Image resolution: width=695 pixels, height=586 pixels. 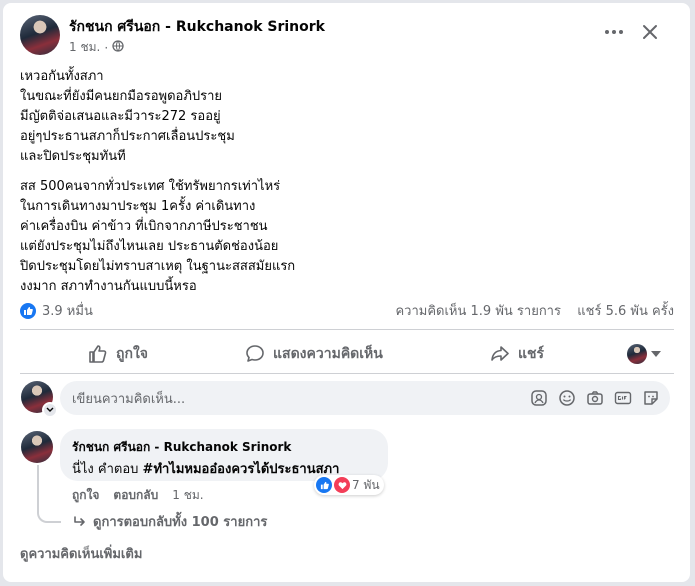 What do you see at coordinates (118, 47) in the screenshot?
I see `globe-icon` at bounding box center [118, 47].